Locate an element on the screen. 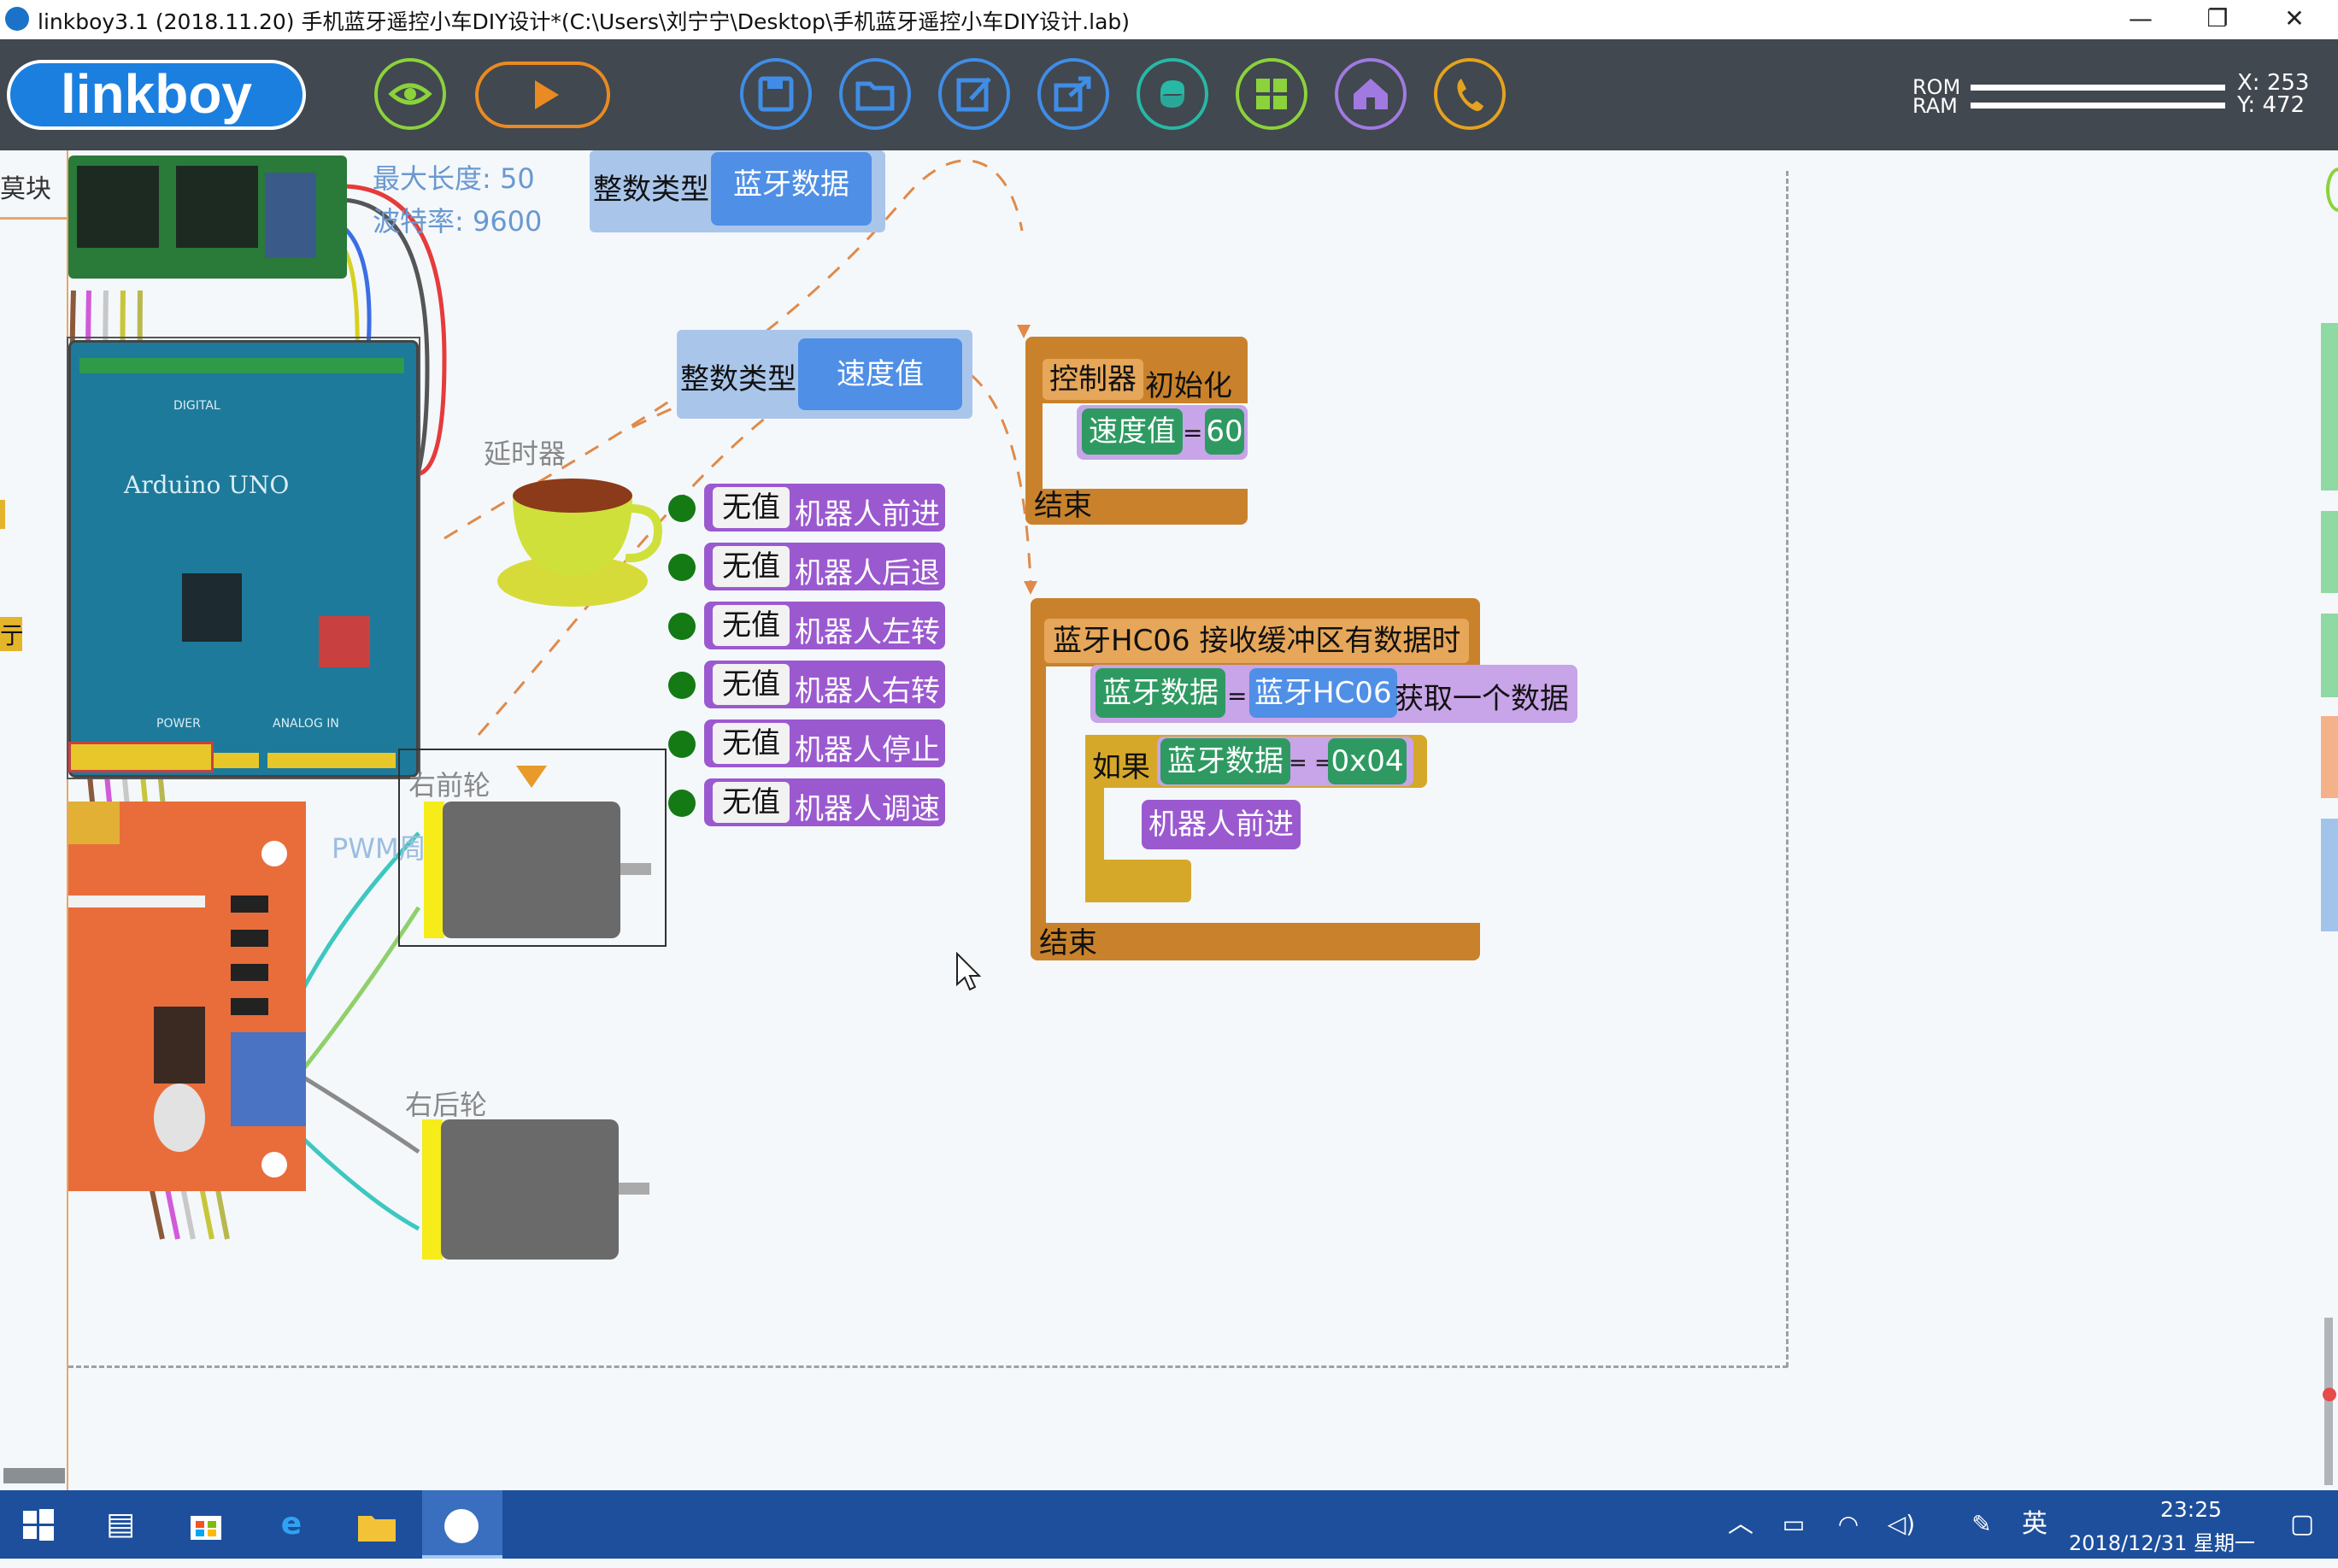  clock-date: 2018/12/31 星期一 is located at coordinates (2162, 1541).